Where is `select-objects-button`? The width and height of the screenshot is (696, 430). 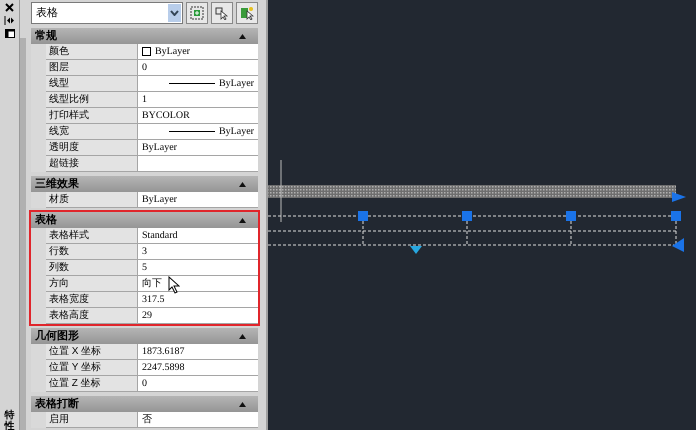 select-objects-button is located at coordinates (197, 13).